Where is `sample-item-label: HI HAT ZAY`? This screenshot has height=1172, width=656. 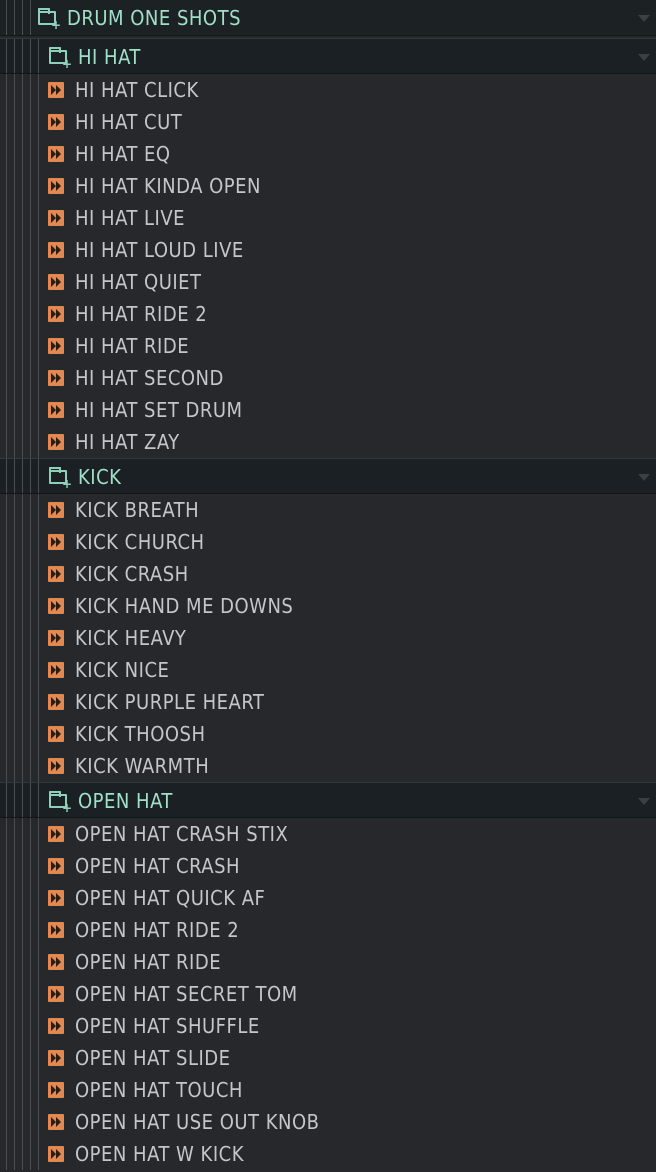
sample-item-label: HI HAT ZAY is located at coordinates (127, 442).